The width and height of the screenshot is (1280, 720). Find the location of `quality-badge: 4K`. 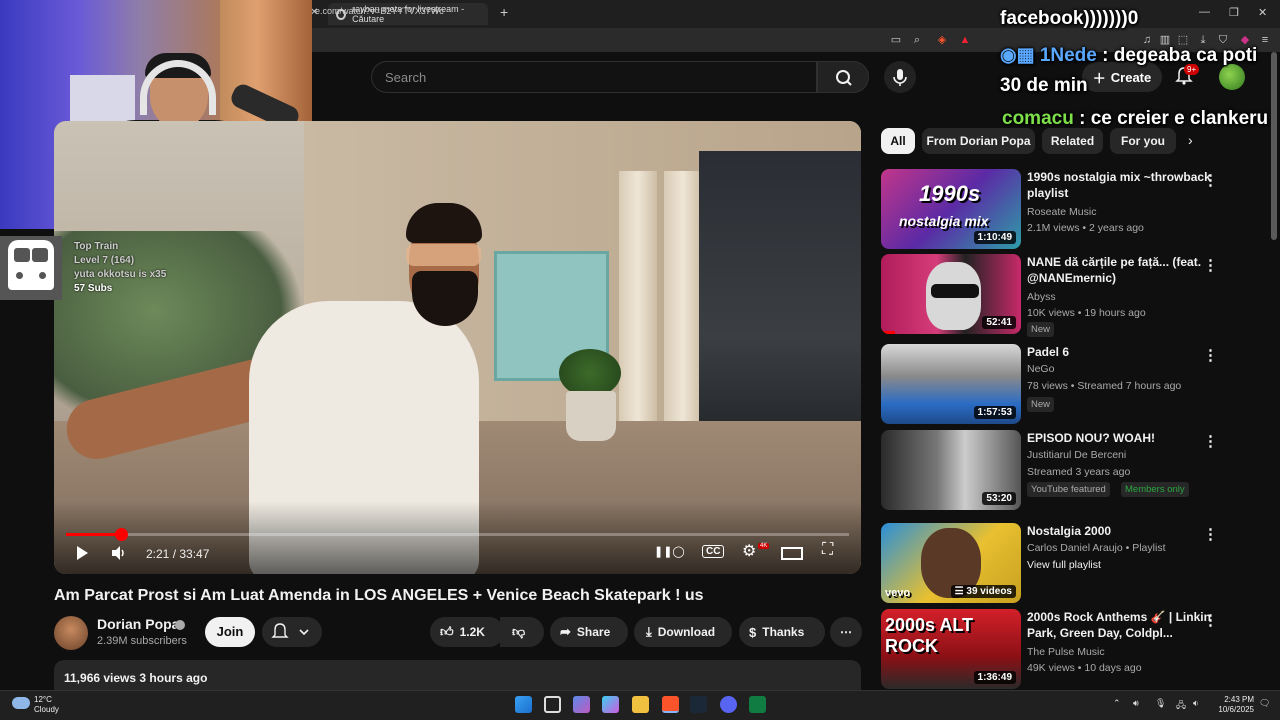

quality-badge: 4K is located at coordinates (764, 546).